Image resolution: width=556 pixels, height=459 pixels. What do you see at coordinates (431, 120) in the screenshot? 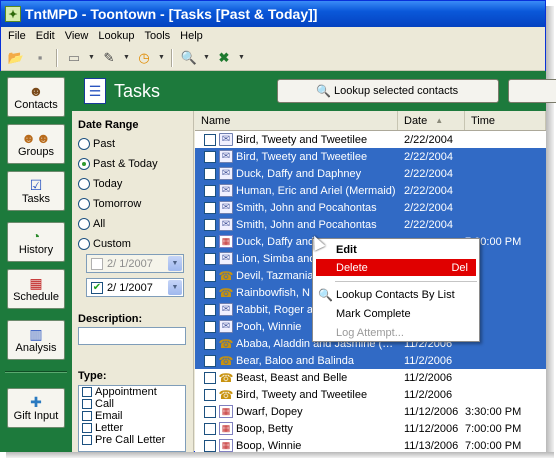
I see `column-header-date: Date ▲` at bounding box center [431, 120].